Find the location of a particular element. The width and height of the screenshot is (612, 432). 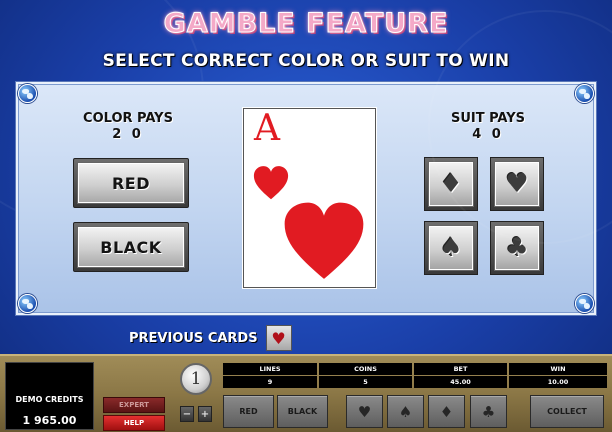

red-button: RED is located at coordinates (131, 183).